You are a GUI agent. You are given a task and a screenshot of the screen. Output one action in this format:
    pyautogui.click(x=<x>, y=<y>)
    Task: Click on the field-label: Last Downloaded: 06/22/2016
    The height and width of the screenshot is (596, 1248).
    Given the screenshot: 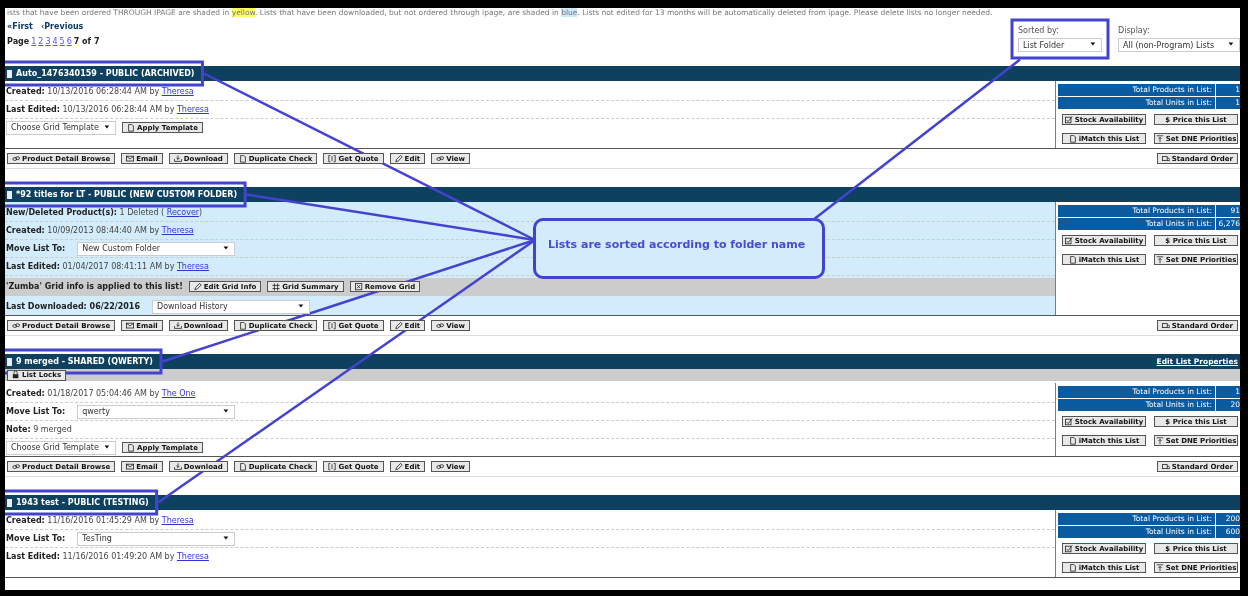 What is the action you would take?
    pyautogui.click(x=73, y=306)
    